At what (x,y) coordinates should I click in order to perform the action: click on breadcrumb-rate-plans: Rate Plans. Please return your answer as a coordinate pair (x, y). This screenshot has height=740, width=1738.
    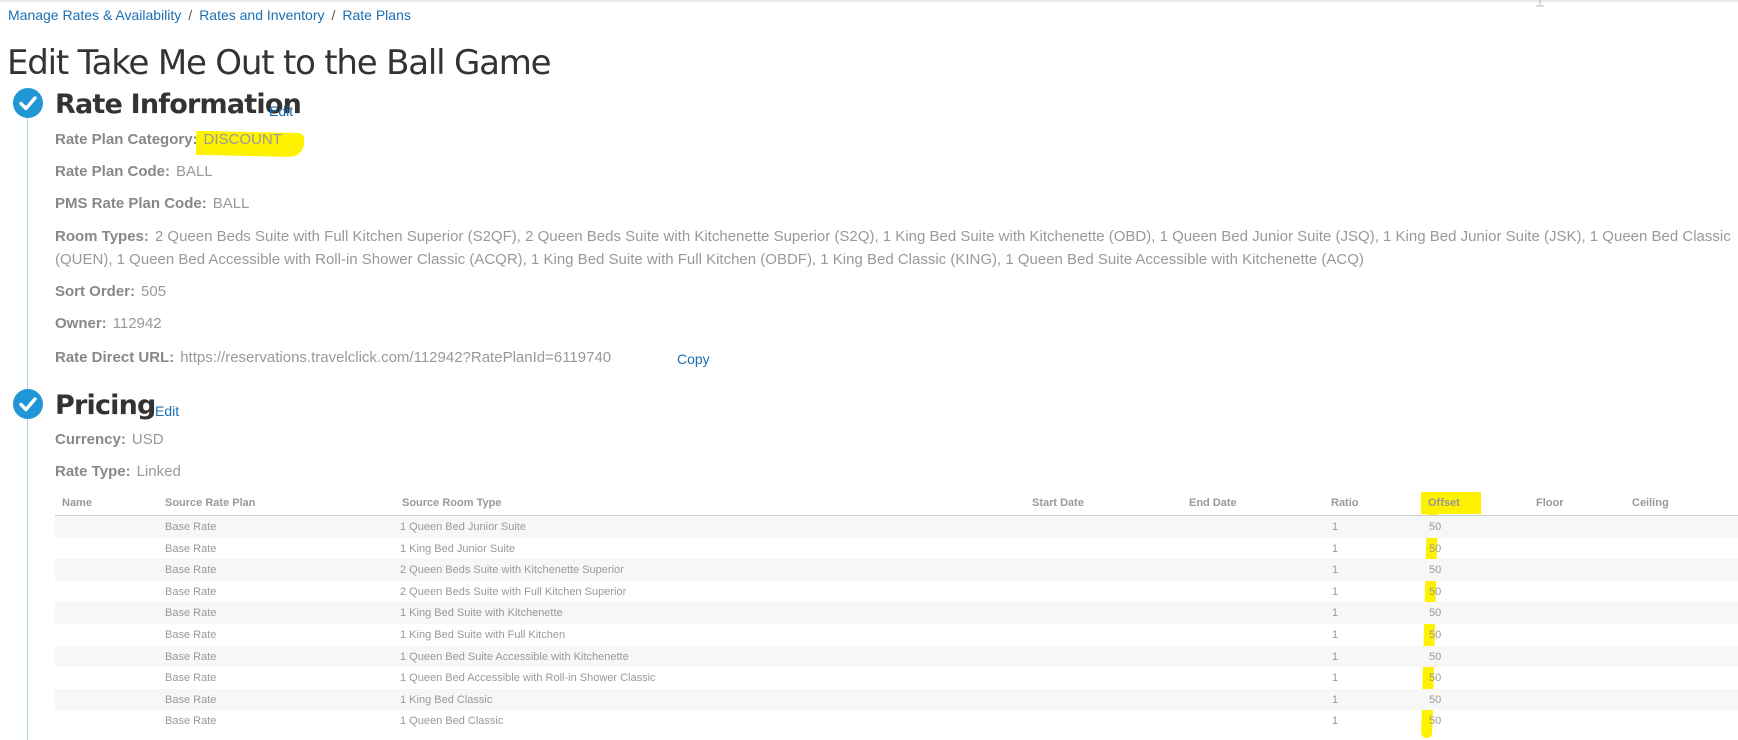
    Looking at the image, I should click on (376, 15).